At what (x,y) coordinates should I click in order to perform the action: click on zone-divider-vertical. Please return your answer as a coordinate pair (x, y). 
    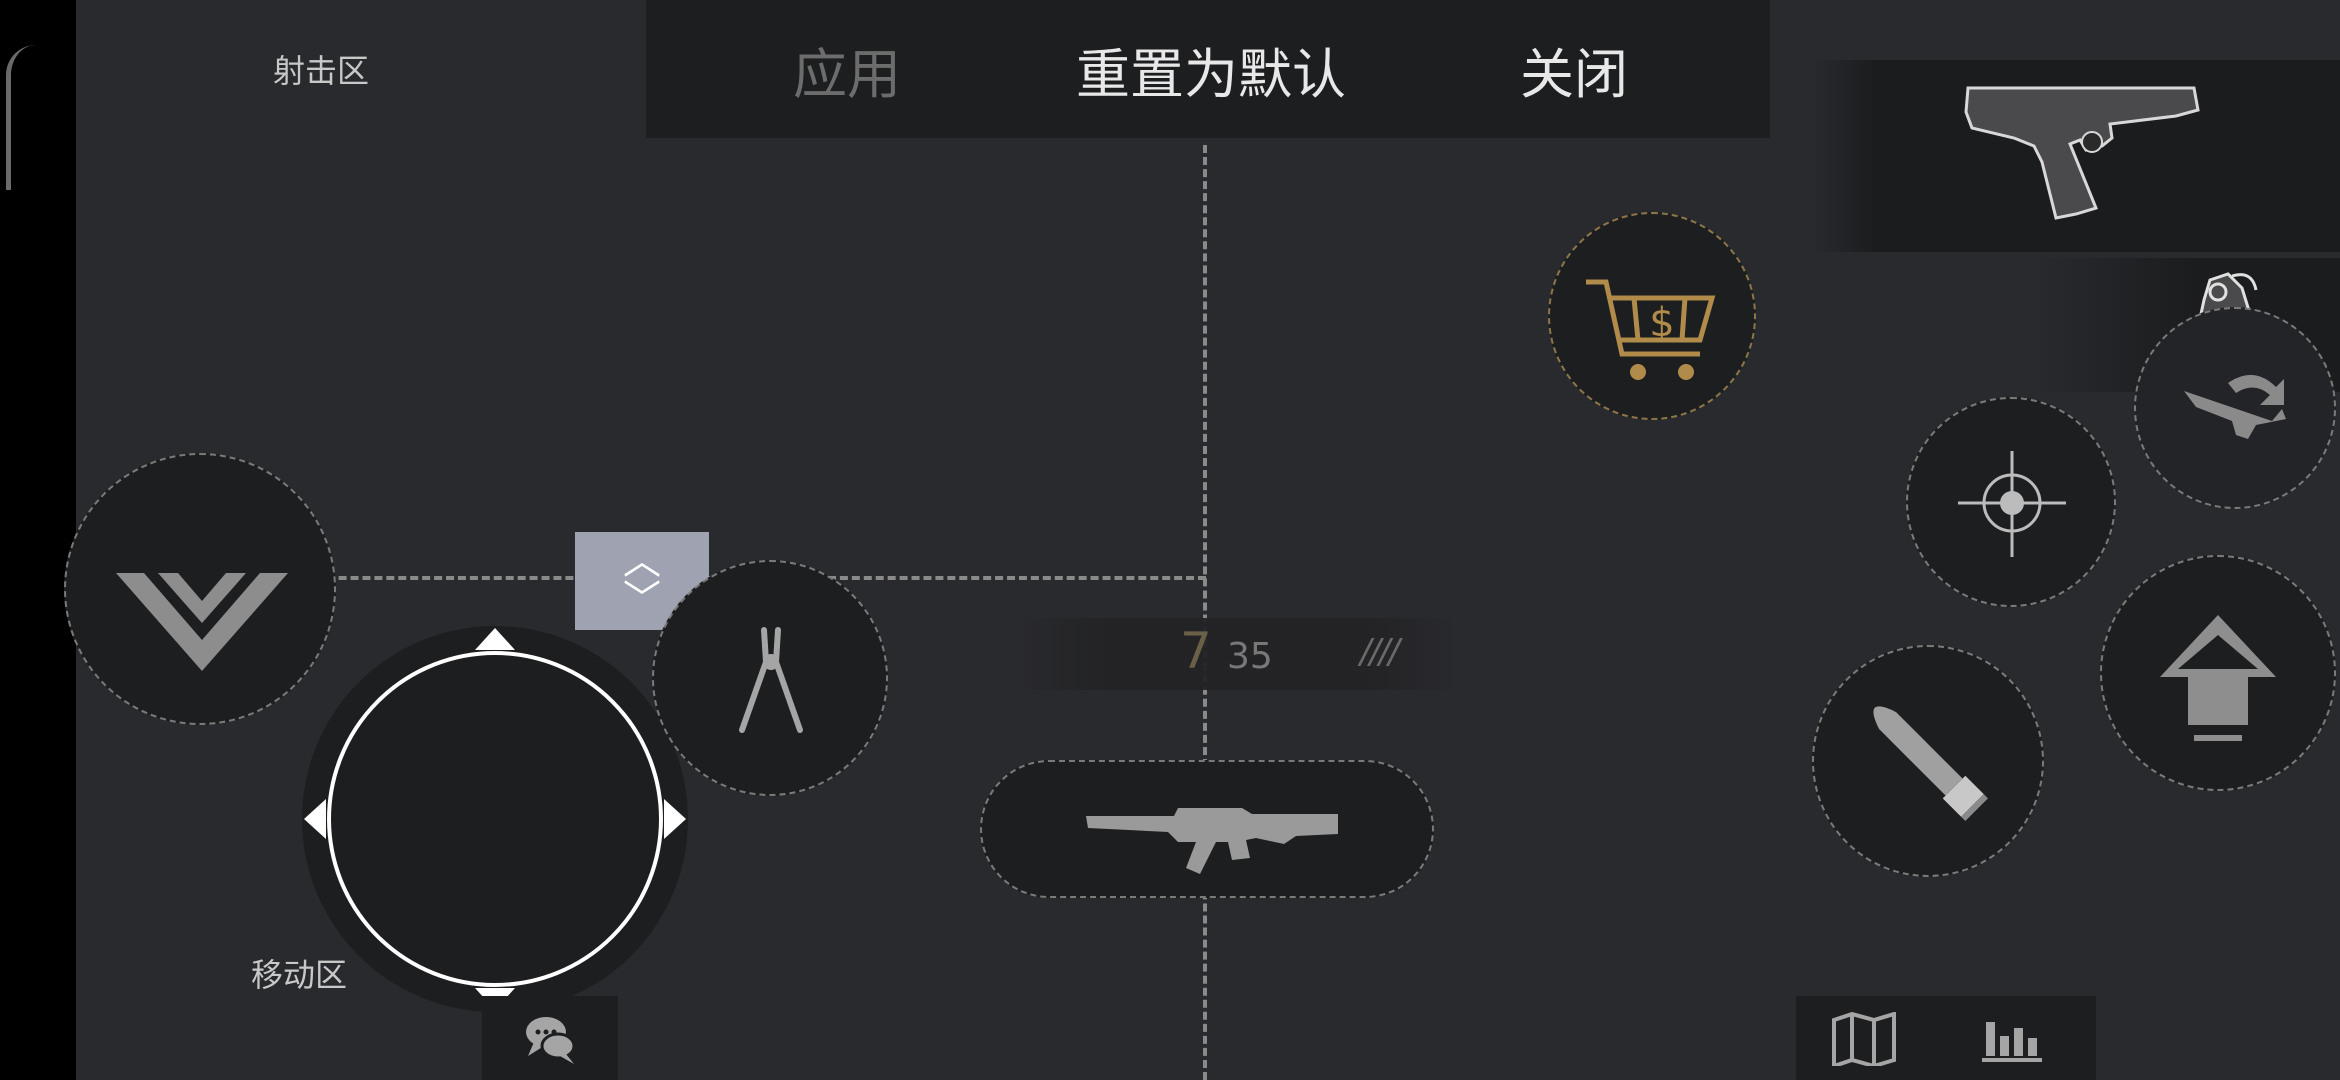
    Looking at the image, I should click on (1205, 612).